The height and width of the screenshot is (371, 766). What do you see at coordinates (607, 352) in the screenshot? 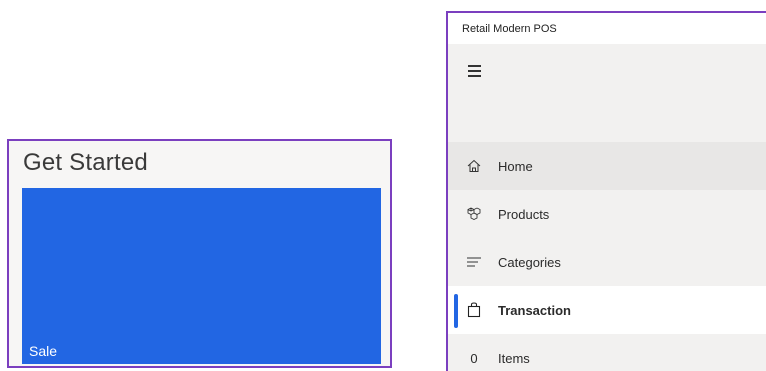
I see `nav-item-items: 0 Items` at bounding box center [607, 352].